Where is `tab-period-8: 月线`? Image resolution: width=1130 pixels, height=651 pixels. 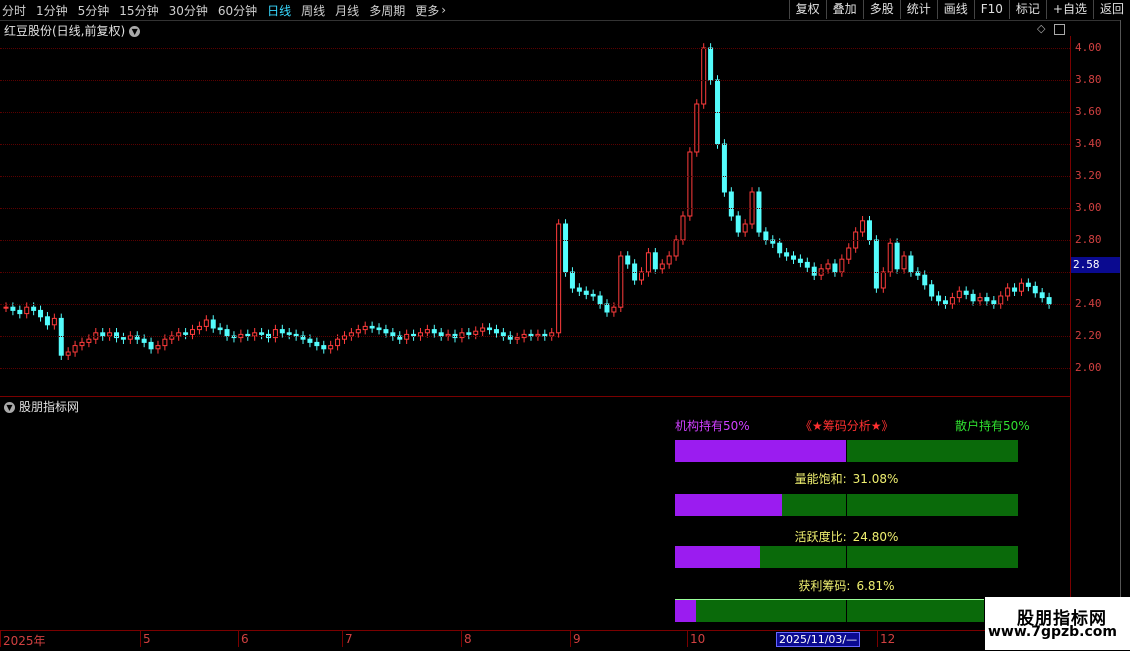
tab-period-8: 月线 is located at coordinates (347, 10).